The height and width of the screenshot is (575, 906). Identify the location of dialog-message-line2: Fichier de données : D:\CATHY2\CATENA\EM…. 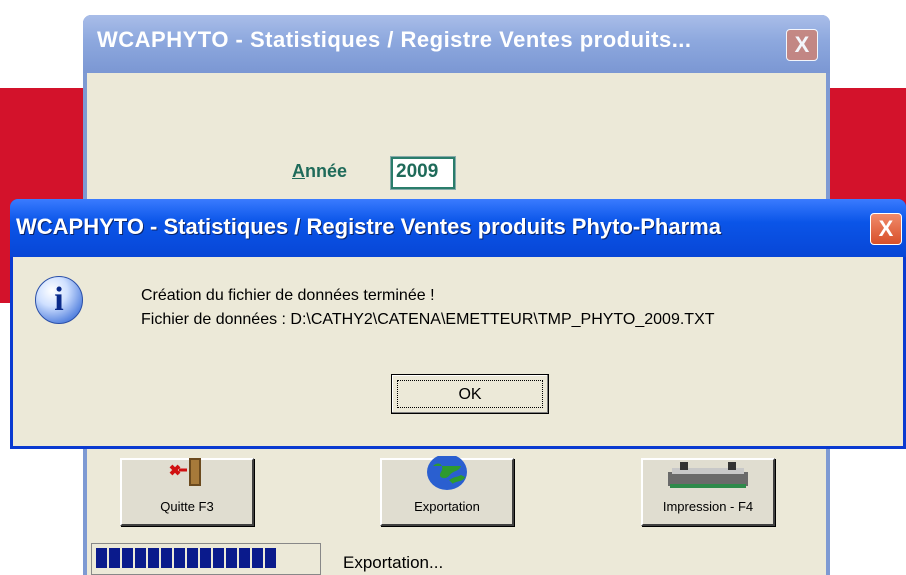
(428, 319).